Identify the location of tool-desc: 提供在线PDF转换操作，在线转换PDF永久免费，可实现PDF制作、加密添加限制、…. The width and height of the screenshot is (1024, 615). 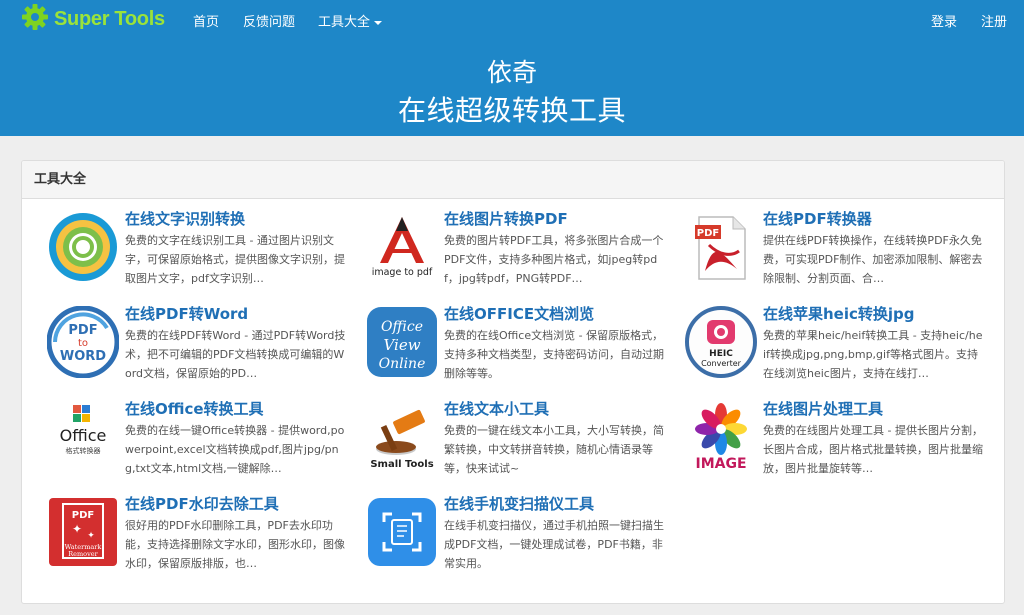
(873, 259).